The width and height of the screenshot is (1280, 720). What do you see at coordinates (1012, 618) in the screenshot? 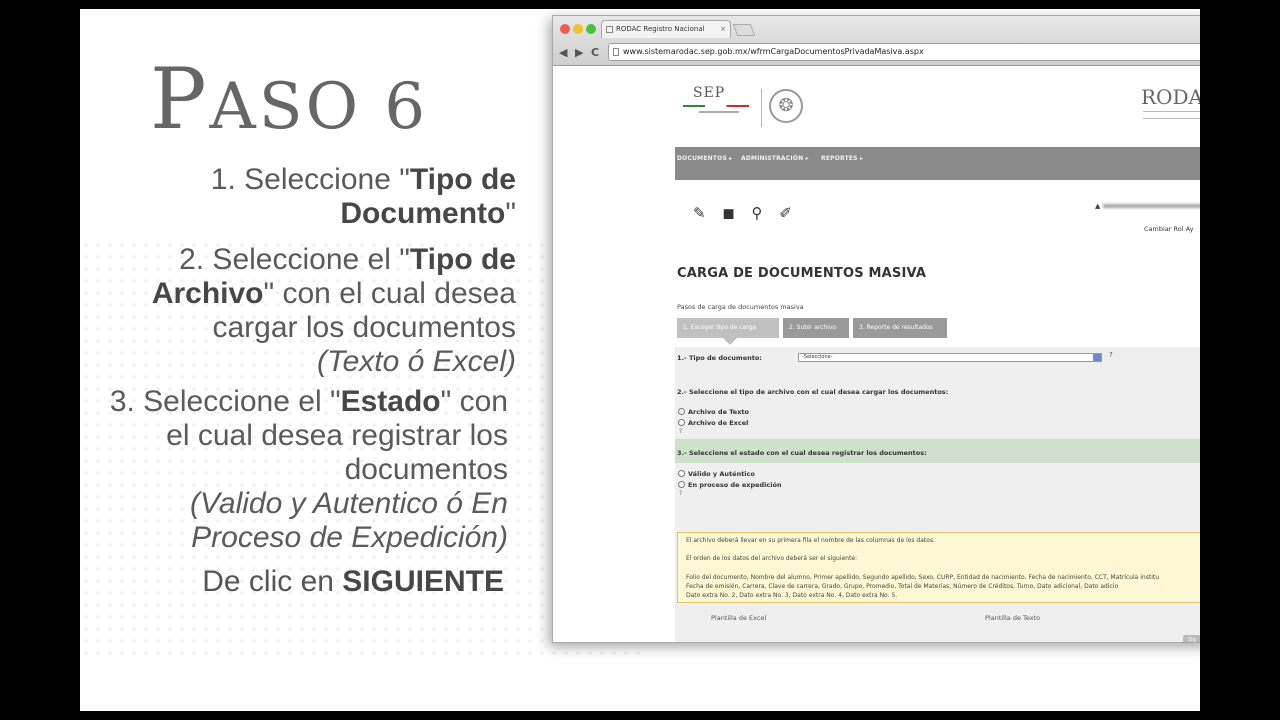
I see `plantilla-texto-link: Plantilla de Texto` at bounding box center [1012, 618].